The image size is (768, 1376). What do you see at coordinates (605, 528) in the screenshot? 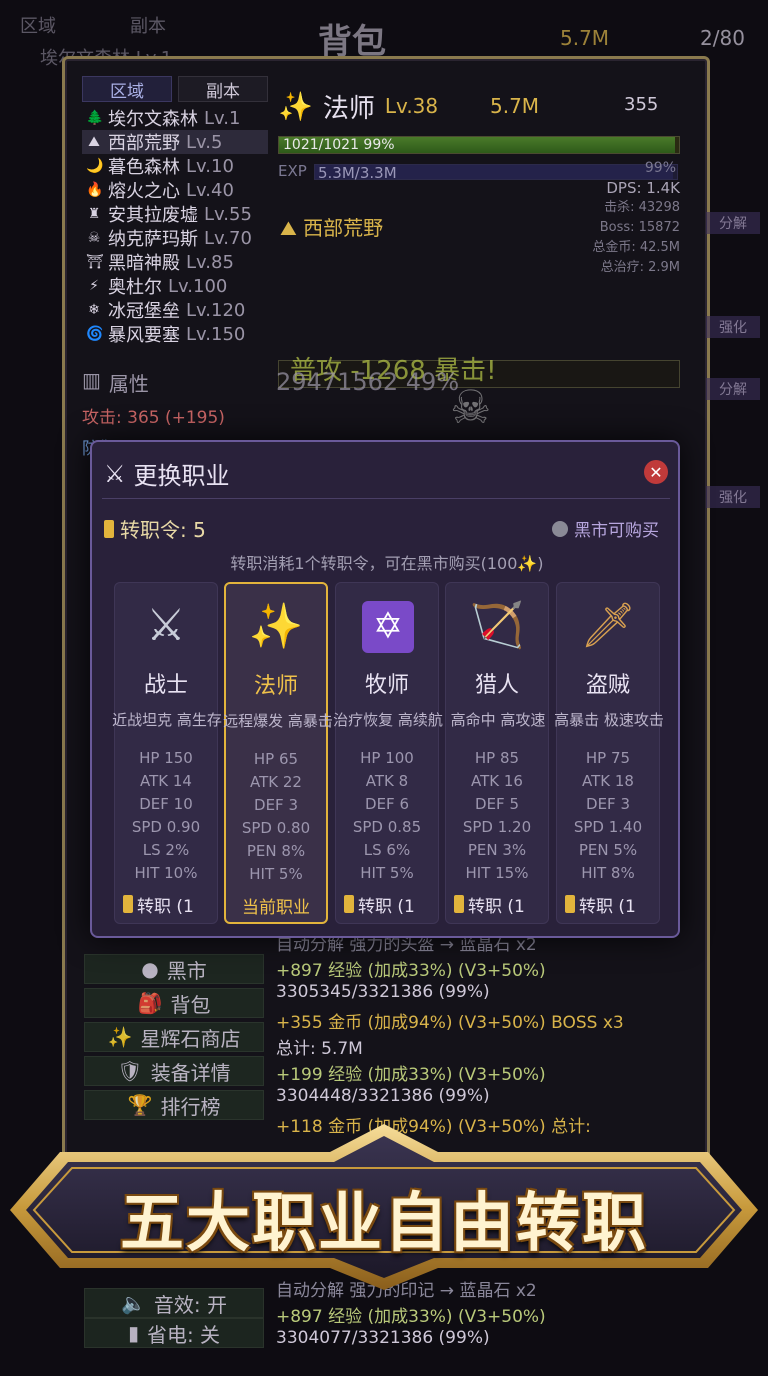
I see `black-market-link: 黑市可购买` at bounding box center [605, 528].